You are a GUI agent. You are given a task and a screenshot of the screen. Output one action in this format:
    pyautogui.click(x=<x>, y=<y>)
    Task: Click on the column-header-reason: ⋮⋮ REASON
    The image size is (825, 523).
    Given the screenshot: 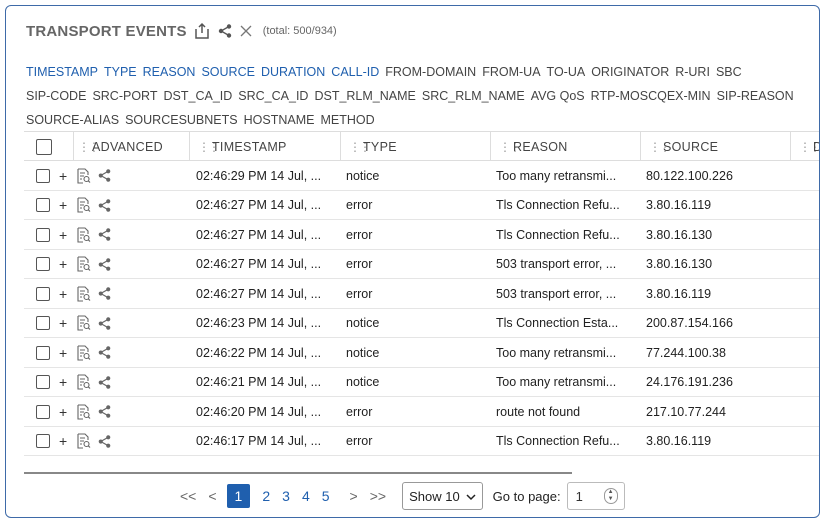 What is the action you would take?
    pyautogui.click(x=566, y=146)
    